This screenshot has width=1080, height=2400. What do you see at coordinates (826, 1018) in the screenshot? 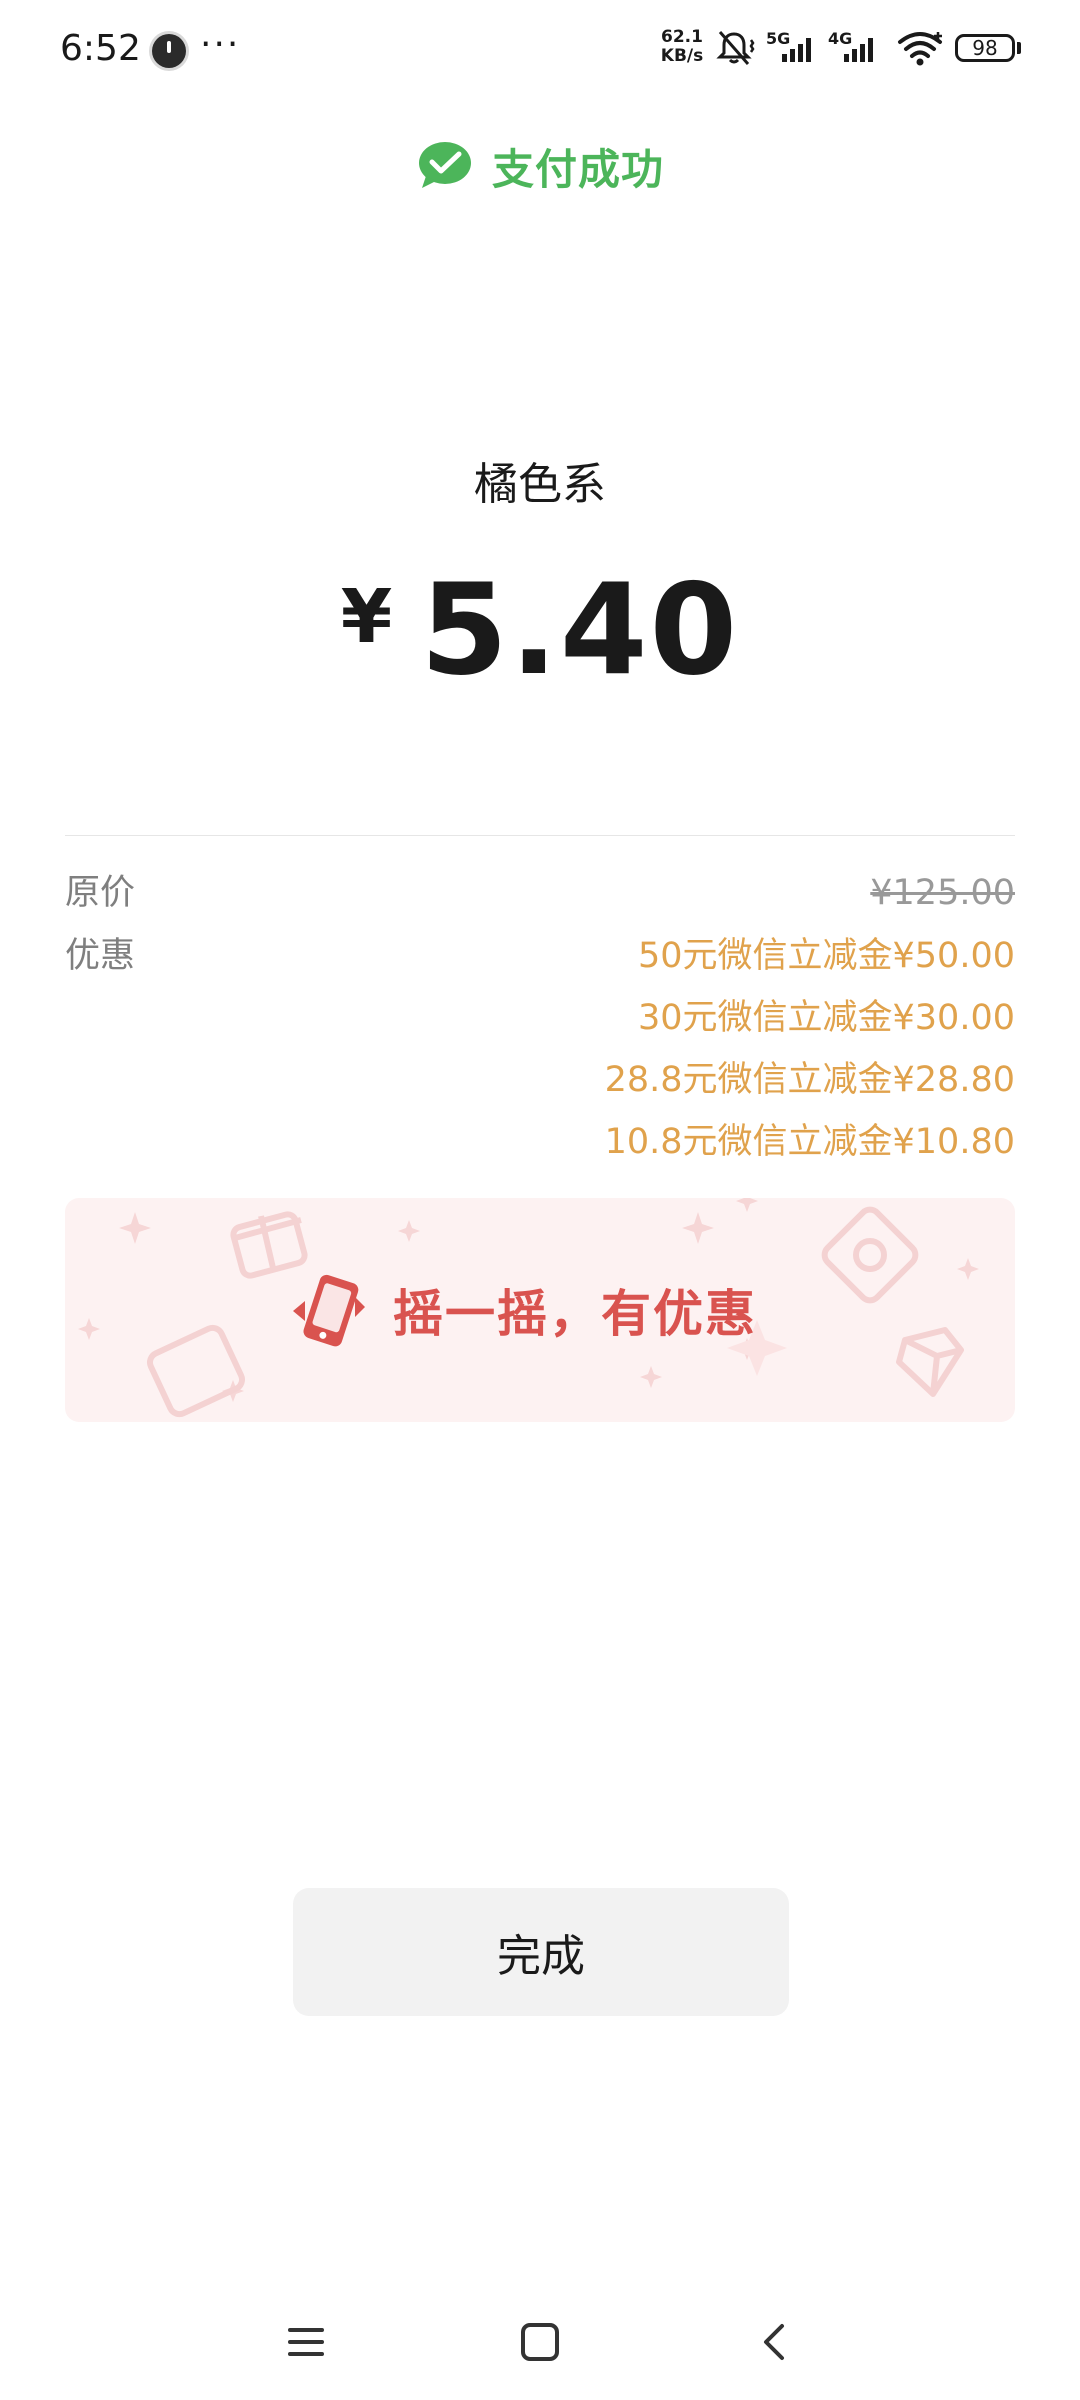
I see `discount-item: 30元微信立减金¥30.00` at bounding box center [826, 1018].